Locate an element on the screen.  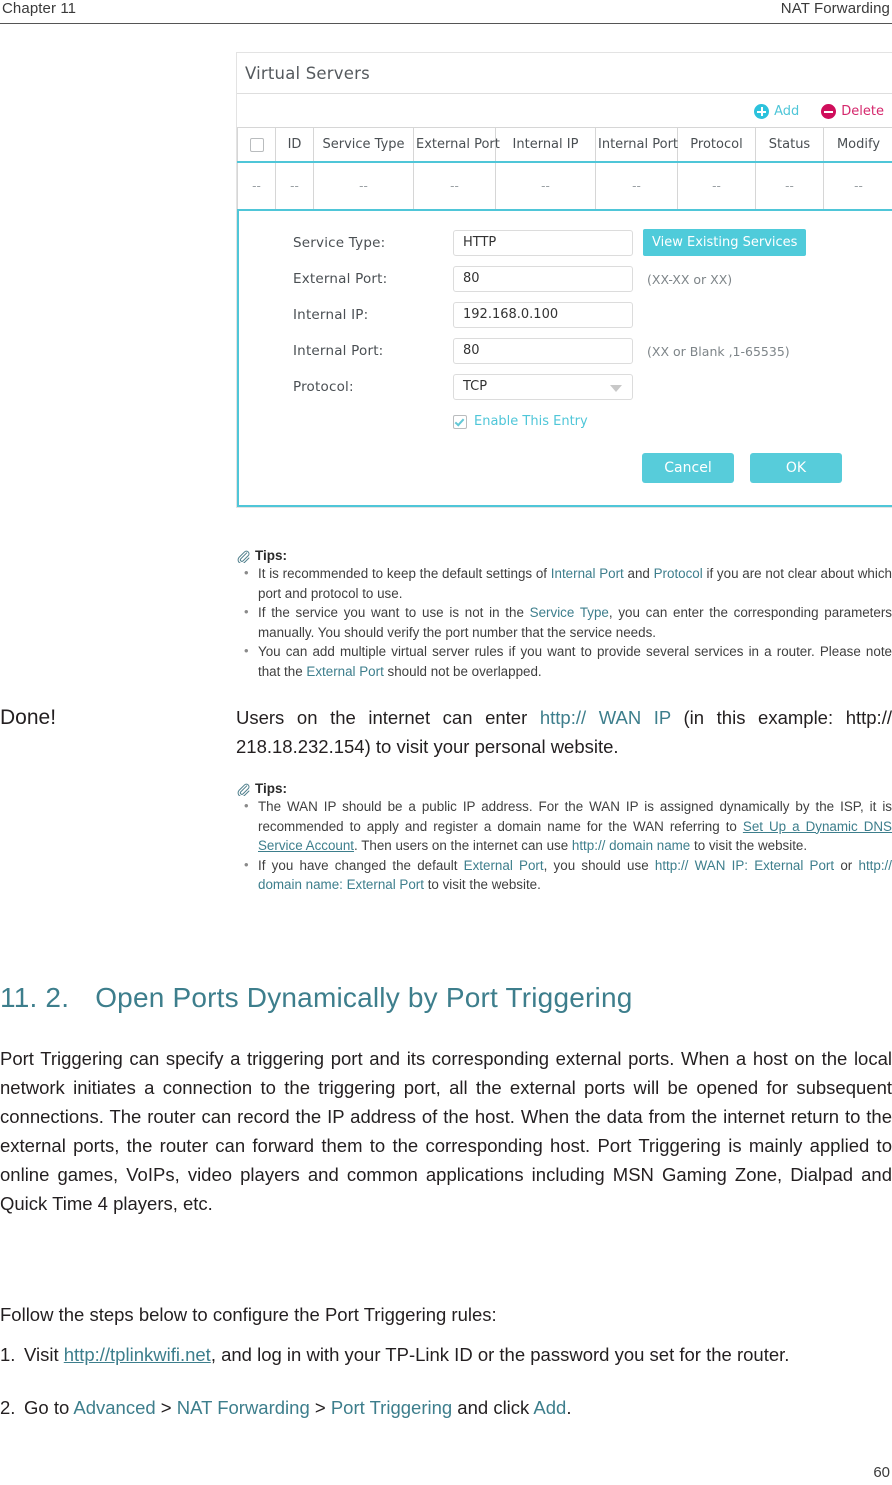
plus-circle-icon is located at coordinates (762, 111).